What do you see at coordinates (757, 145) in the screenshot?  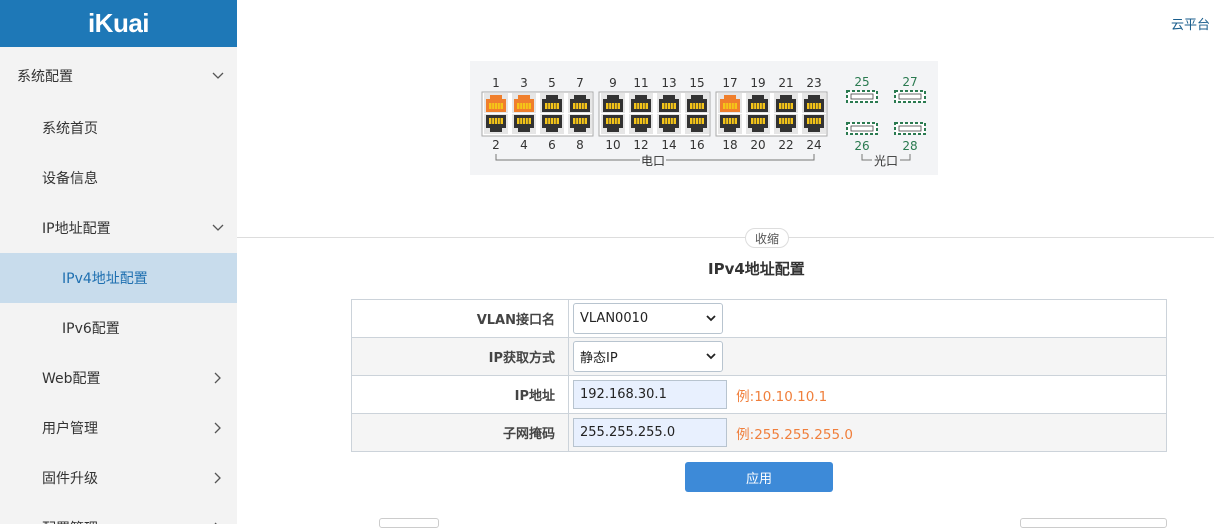 I see `port-number-label: 20` at bounding box center [757, 145].